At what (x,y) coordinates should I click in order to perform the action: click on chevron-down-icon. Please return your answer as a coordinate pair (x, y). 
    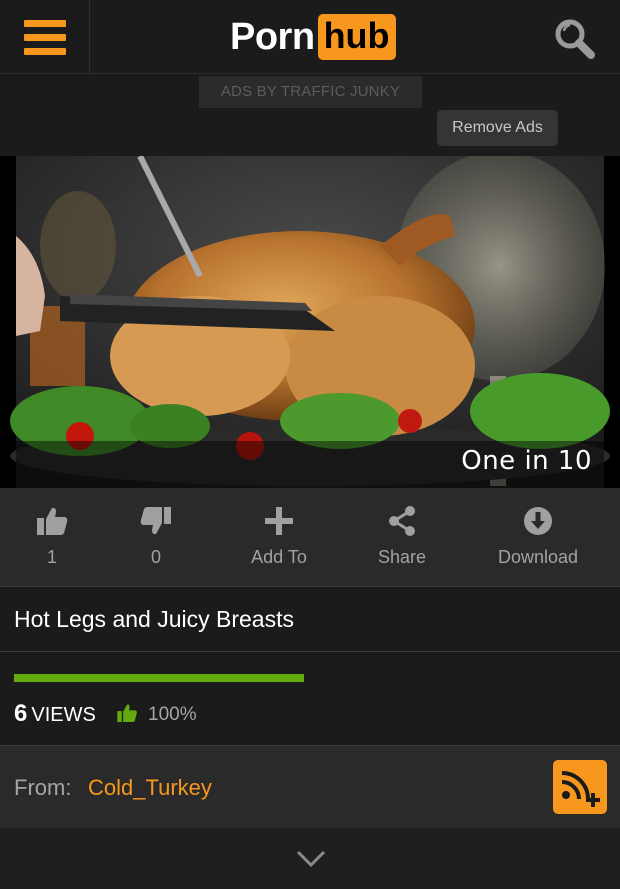
    Looking at the image, I should click on (311, 859).